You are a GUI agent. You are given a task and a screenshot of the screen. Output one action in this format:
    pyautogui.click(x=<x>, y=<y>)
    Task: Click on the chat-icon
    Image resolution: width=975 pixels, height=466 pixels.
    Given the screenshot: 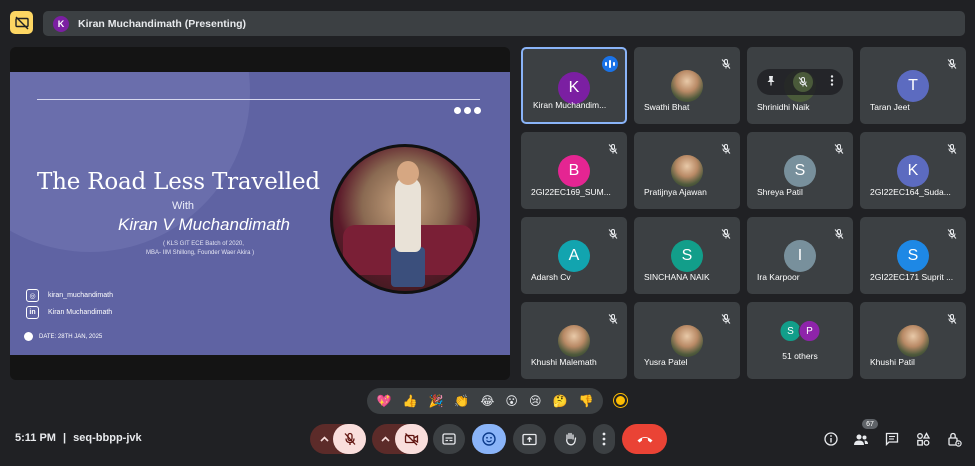 What is the action you would take?
    pyautogui.click(x=892, y=439)
    